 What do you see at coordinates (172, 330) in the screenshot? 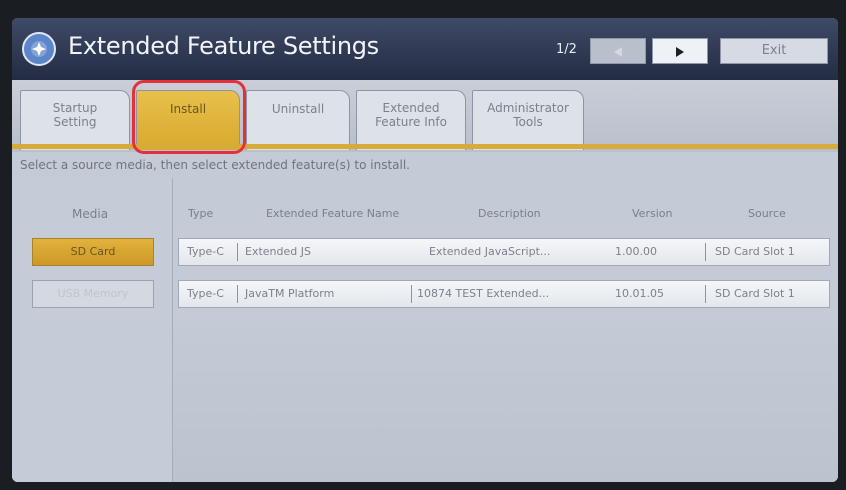
I see `column-divider` at bounding box center [172, 330].